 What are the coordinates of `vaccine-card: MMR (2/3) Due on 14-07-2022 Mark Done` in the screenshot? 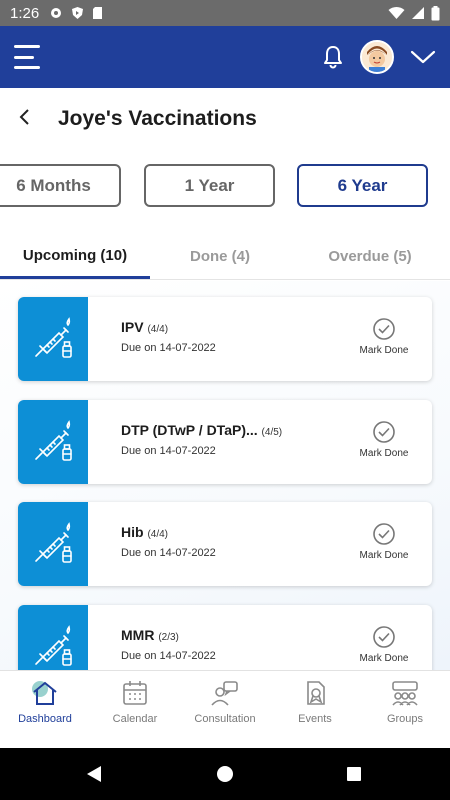 It's located at (225, 637).